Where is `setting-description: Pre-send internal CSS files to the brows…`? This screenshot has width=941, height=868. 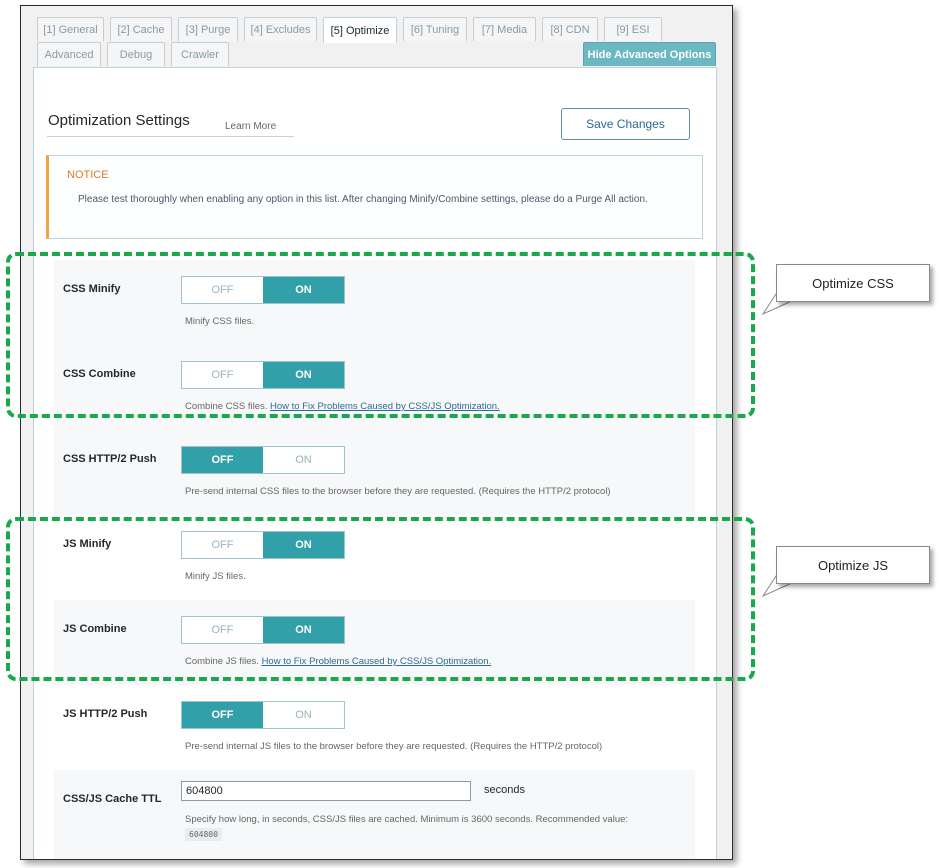
setting-description: Pre-send internal CSS files to the brows… is located at coordinates (398, 491).